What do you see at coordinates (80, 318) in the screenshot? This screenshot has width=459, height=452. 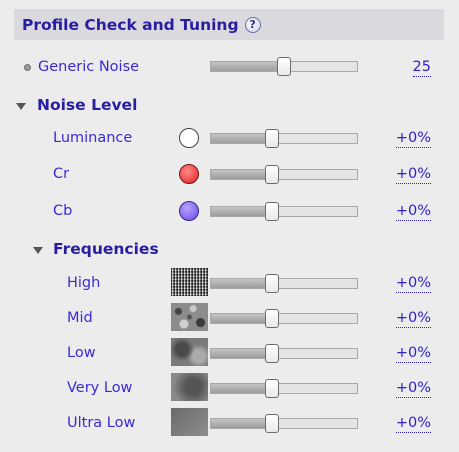 I see `mid-label: Mid` at bounding box center [80, 318].